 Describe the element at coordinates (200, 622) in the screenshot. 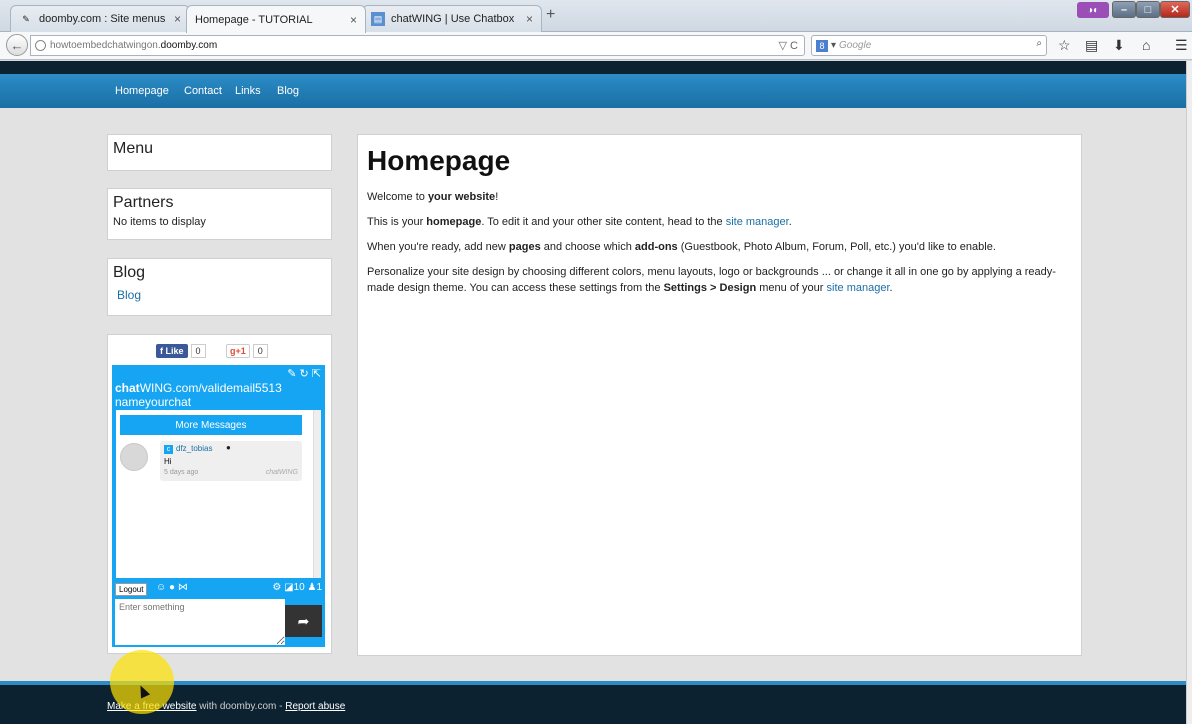

I see `chat-message-input` at that location.